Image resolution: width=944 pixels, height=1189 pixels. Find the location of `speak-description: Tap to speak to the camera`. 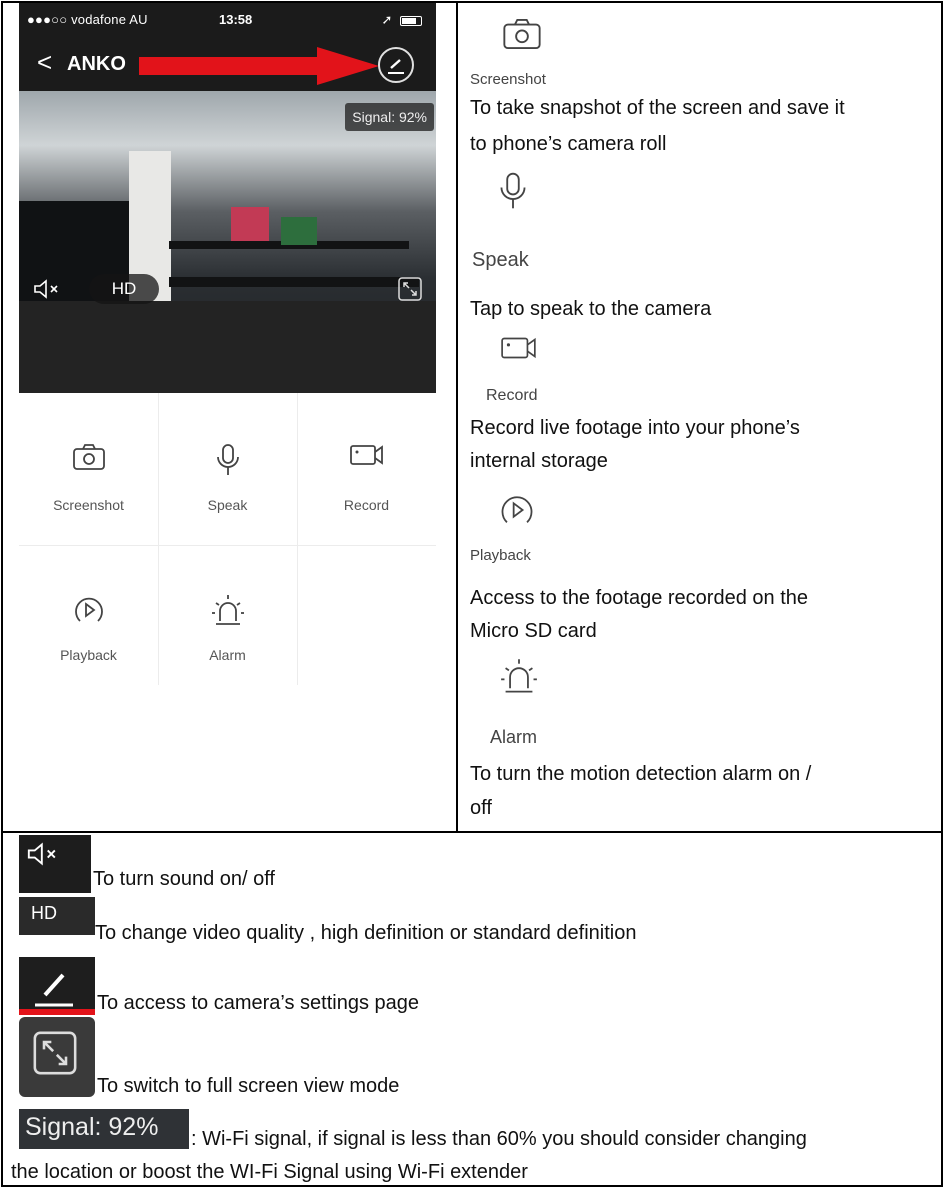

speak-description: Tap to speak to the camera is located at coordinates (591, 309).